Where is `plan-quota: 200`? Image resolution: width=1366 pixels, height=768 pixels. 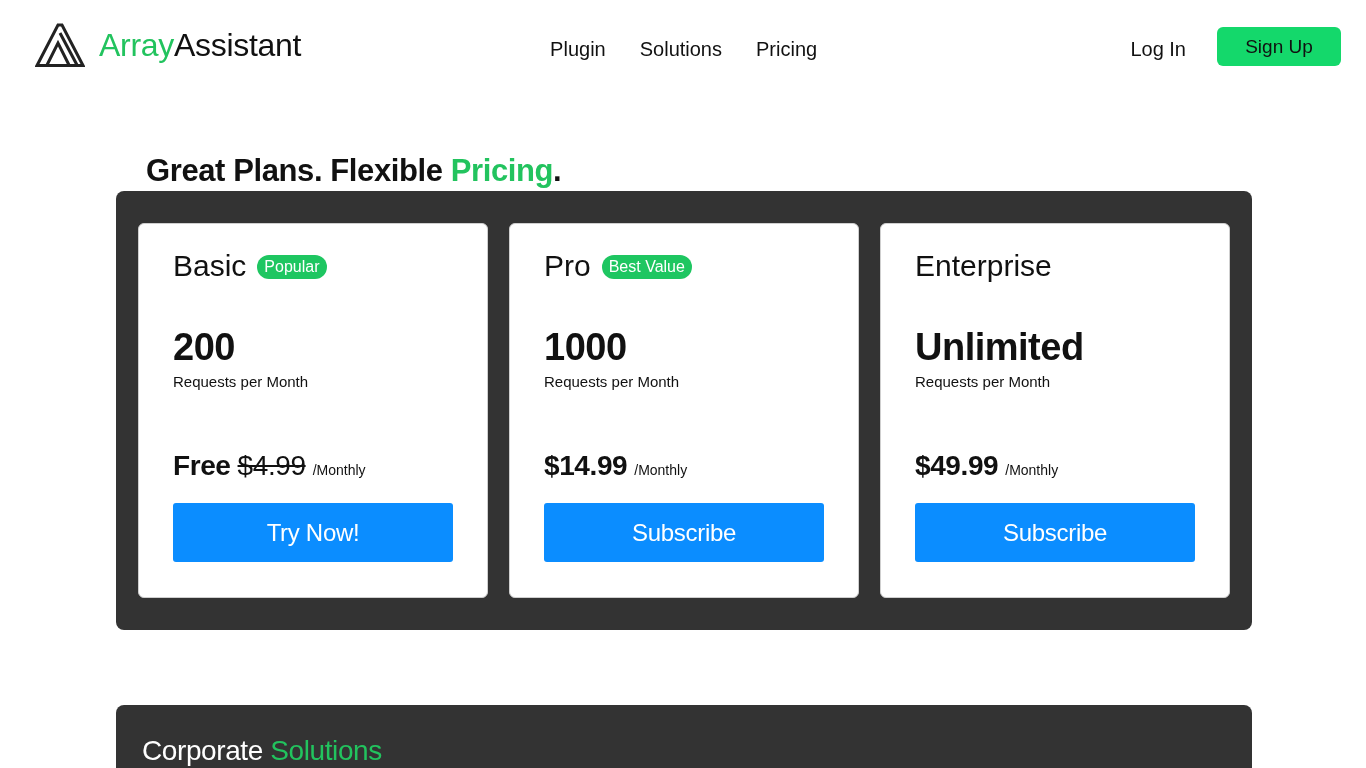 plan-quota: 200 is located at coordinates (204, 347).